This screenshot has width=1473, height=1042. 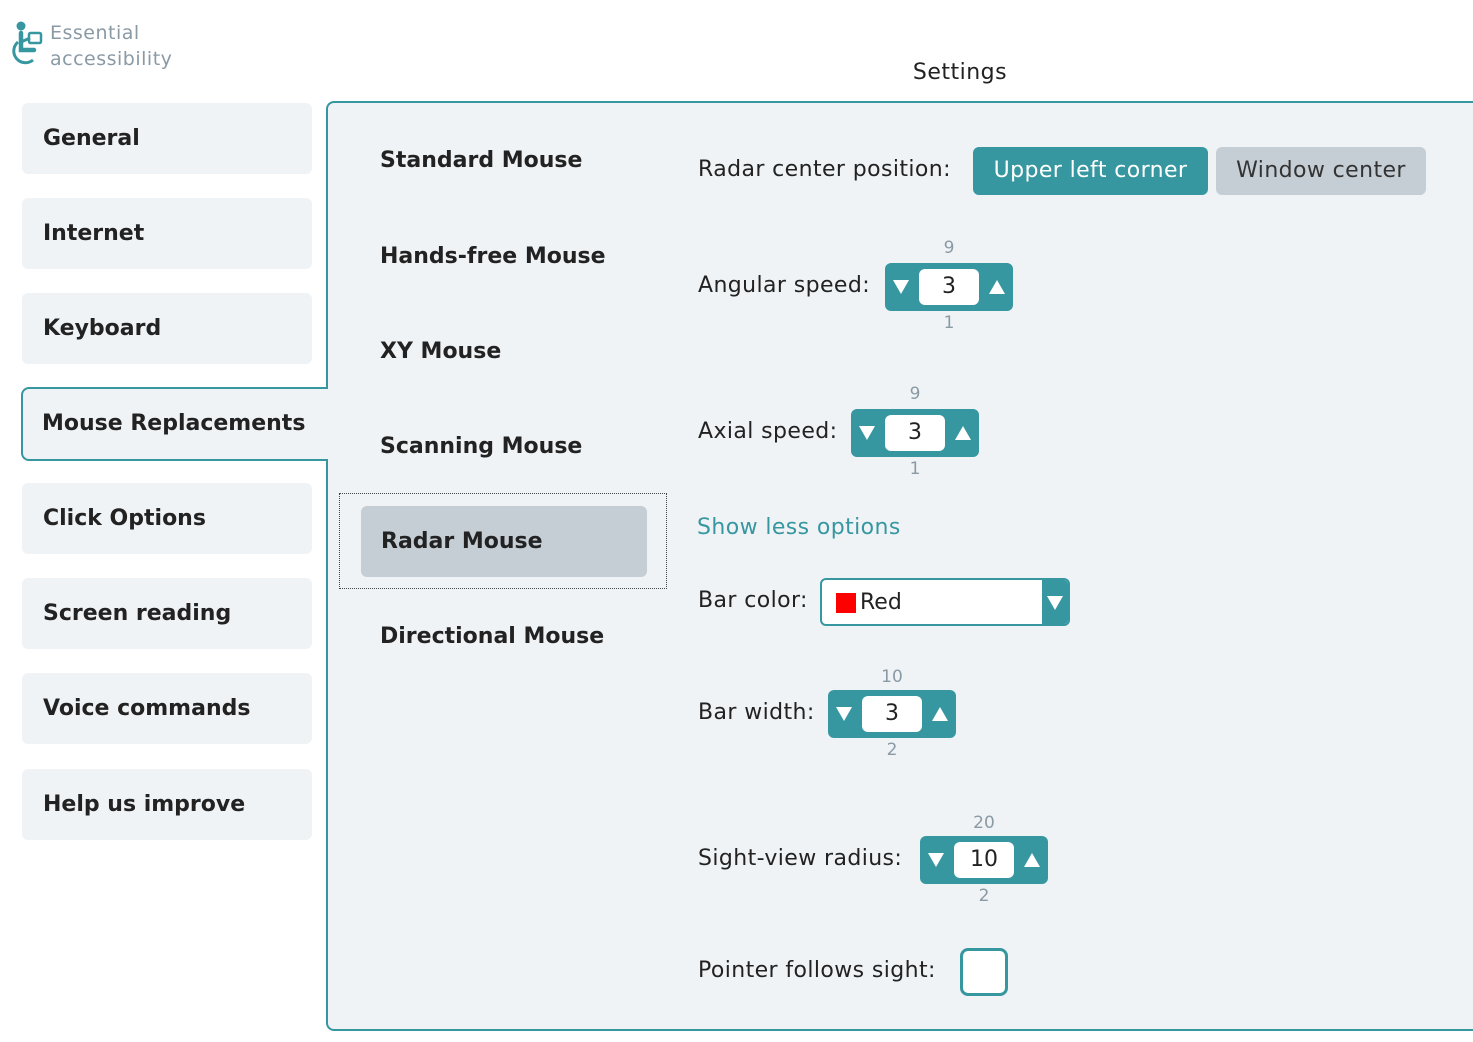 I want to click on bar-width-label: Bar width:, so click(x=756, y=712).